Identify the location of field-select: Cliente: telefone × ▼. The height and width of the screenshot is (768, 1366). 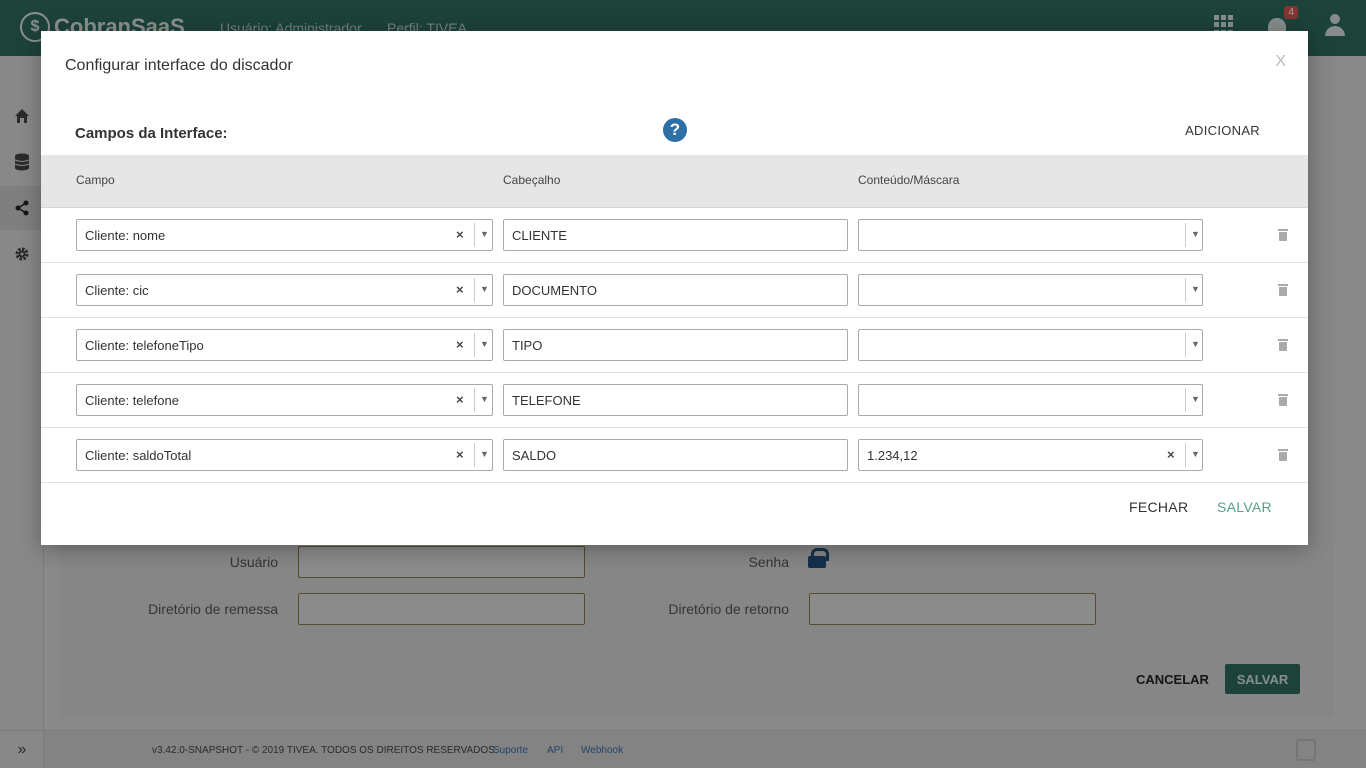
(284, 400).